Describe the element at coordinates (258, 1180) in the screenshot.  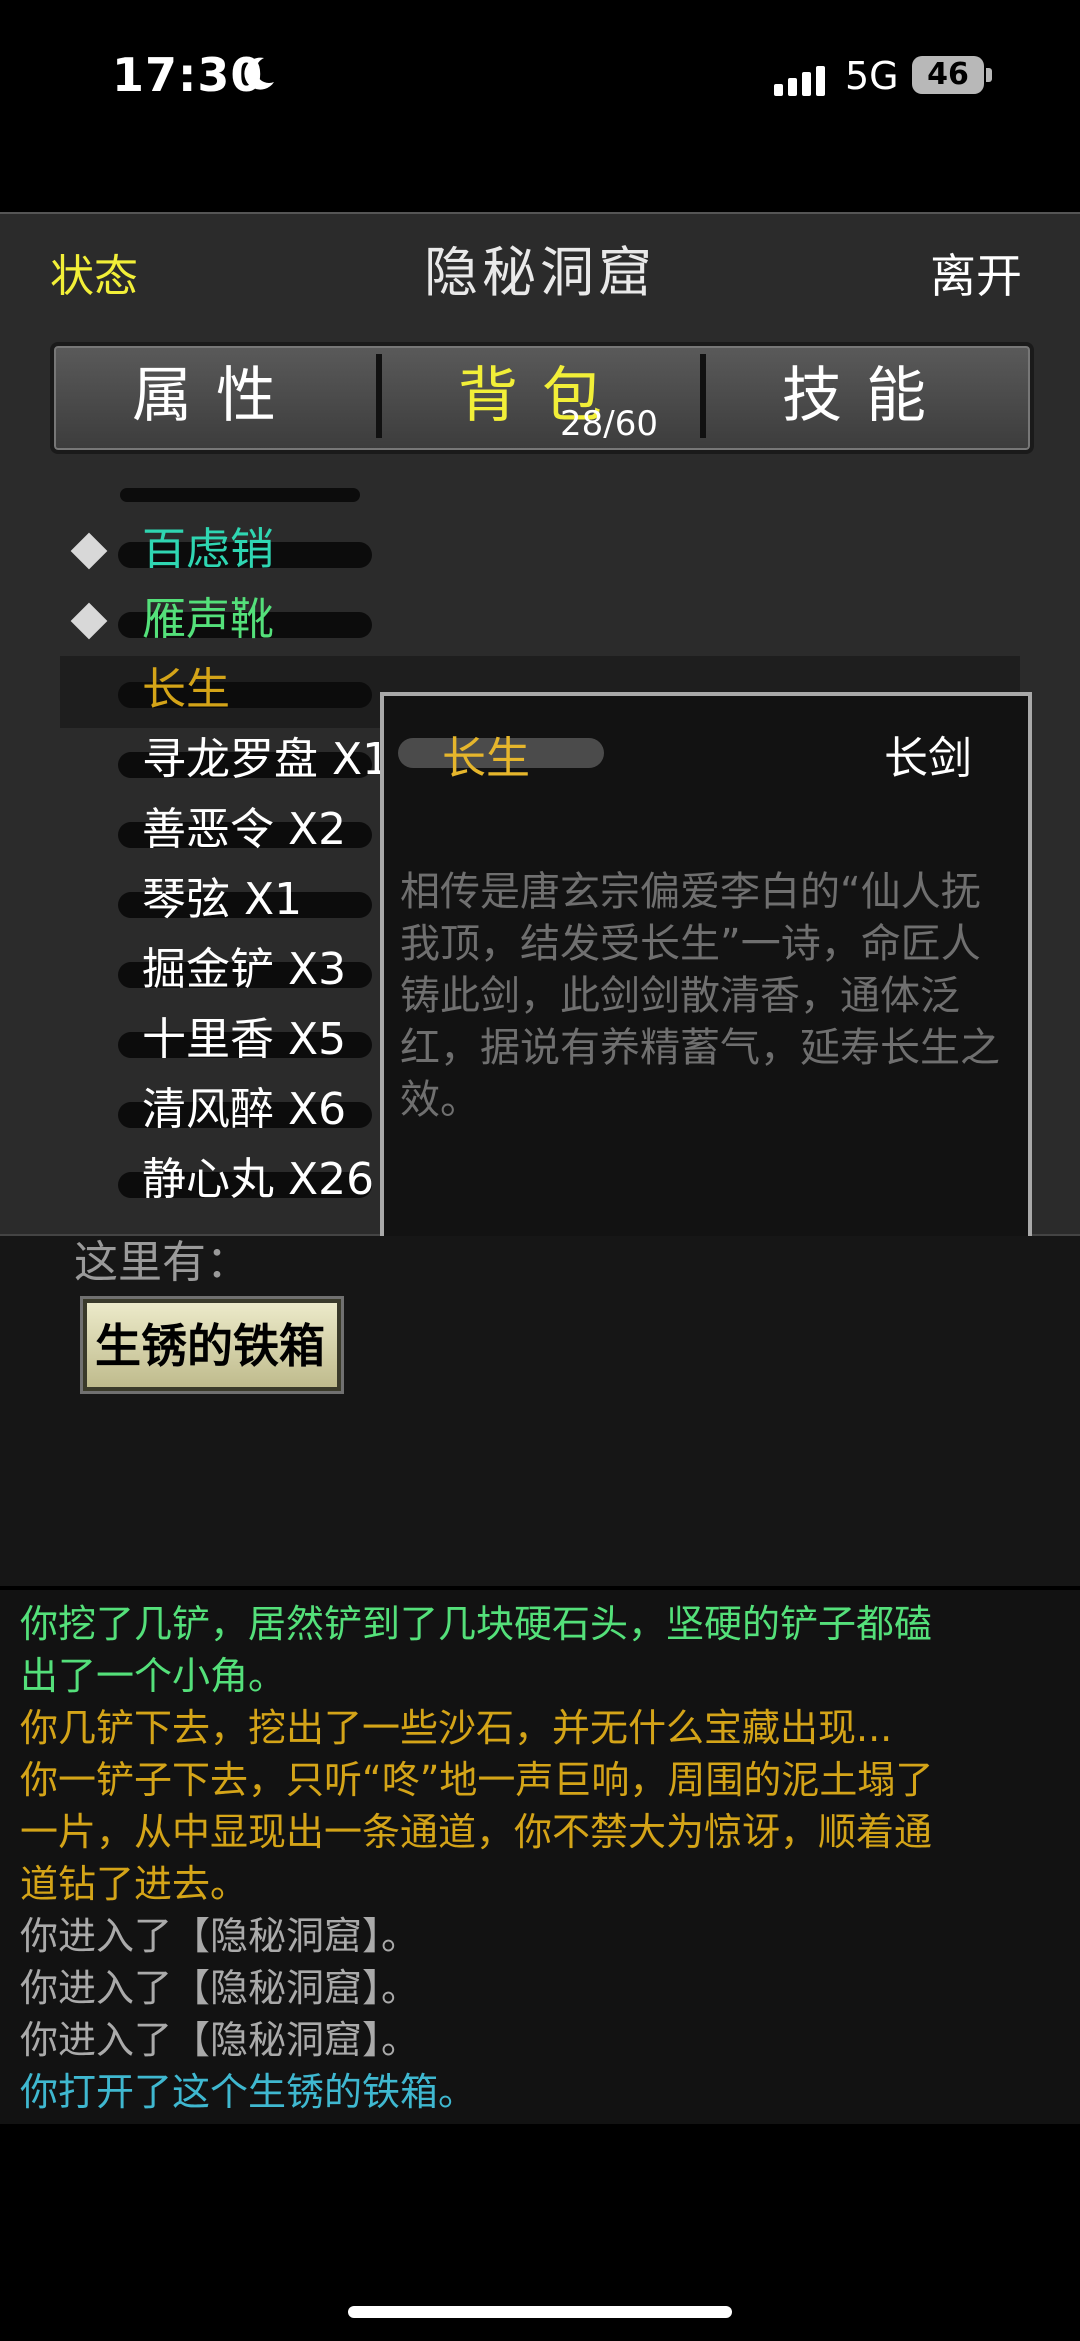
I see `inventory-item: 静心丸 X26` at that location.